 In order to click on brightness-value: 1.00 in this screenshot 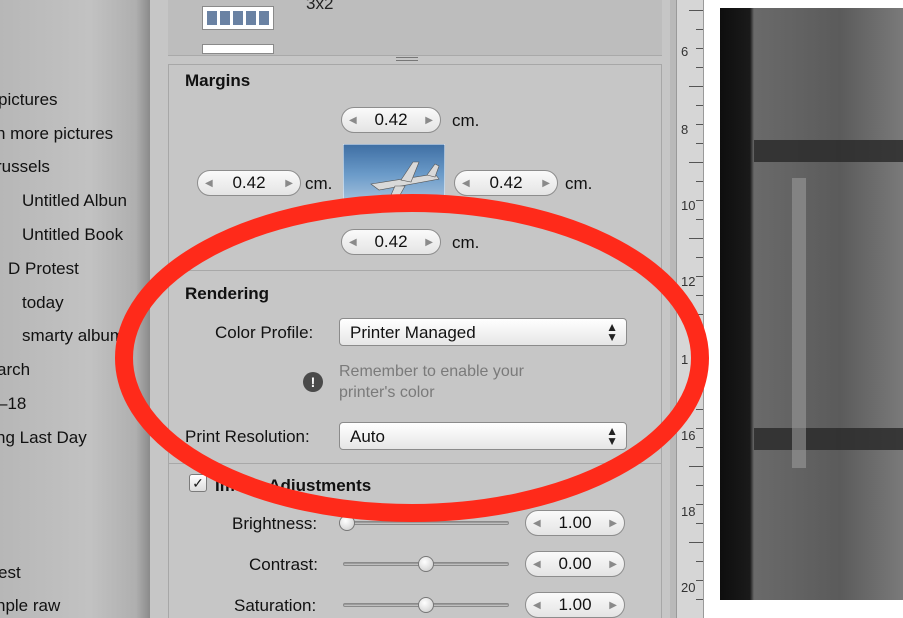, I will do `click(574, 523)`.